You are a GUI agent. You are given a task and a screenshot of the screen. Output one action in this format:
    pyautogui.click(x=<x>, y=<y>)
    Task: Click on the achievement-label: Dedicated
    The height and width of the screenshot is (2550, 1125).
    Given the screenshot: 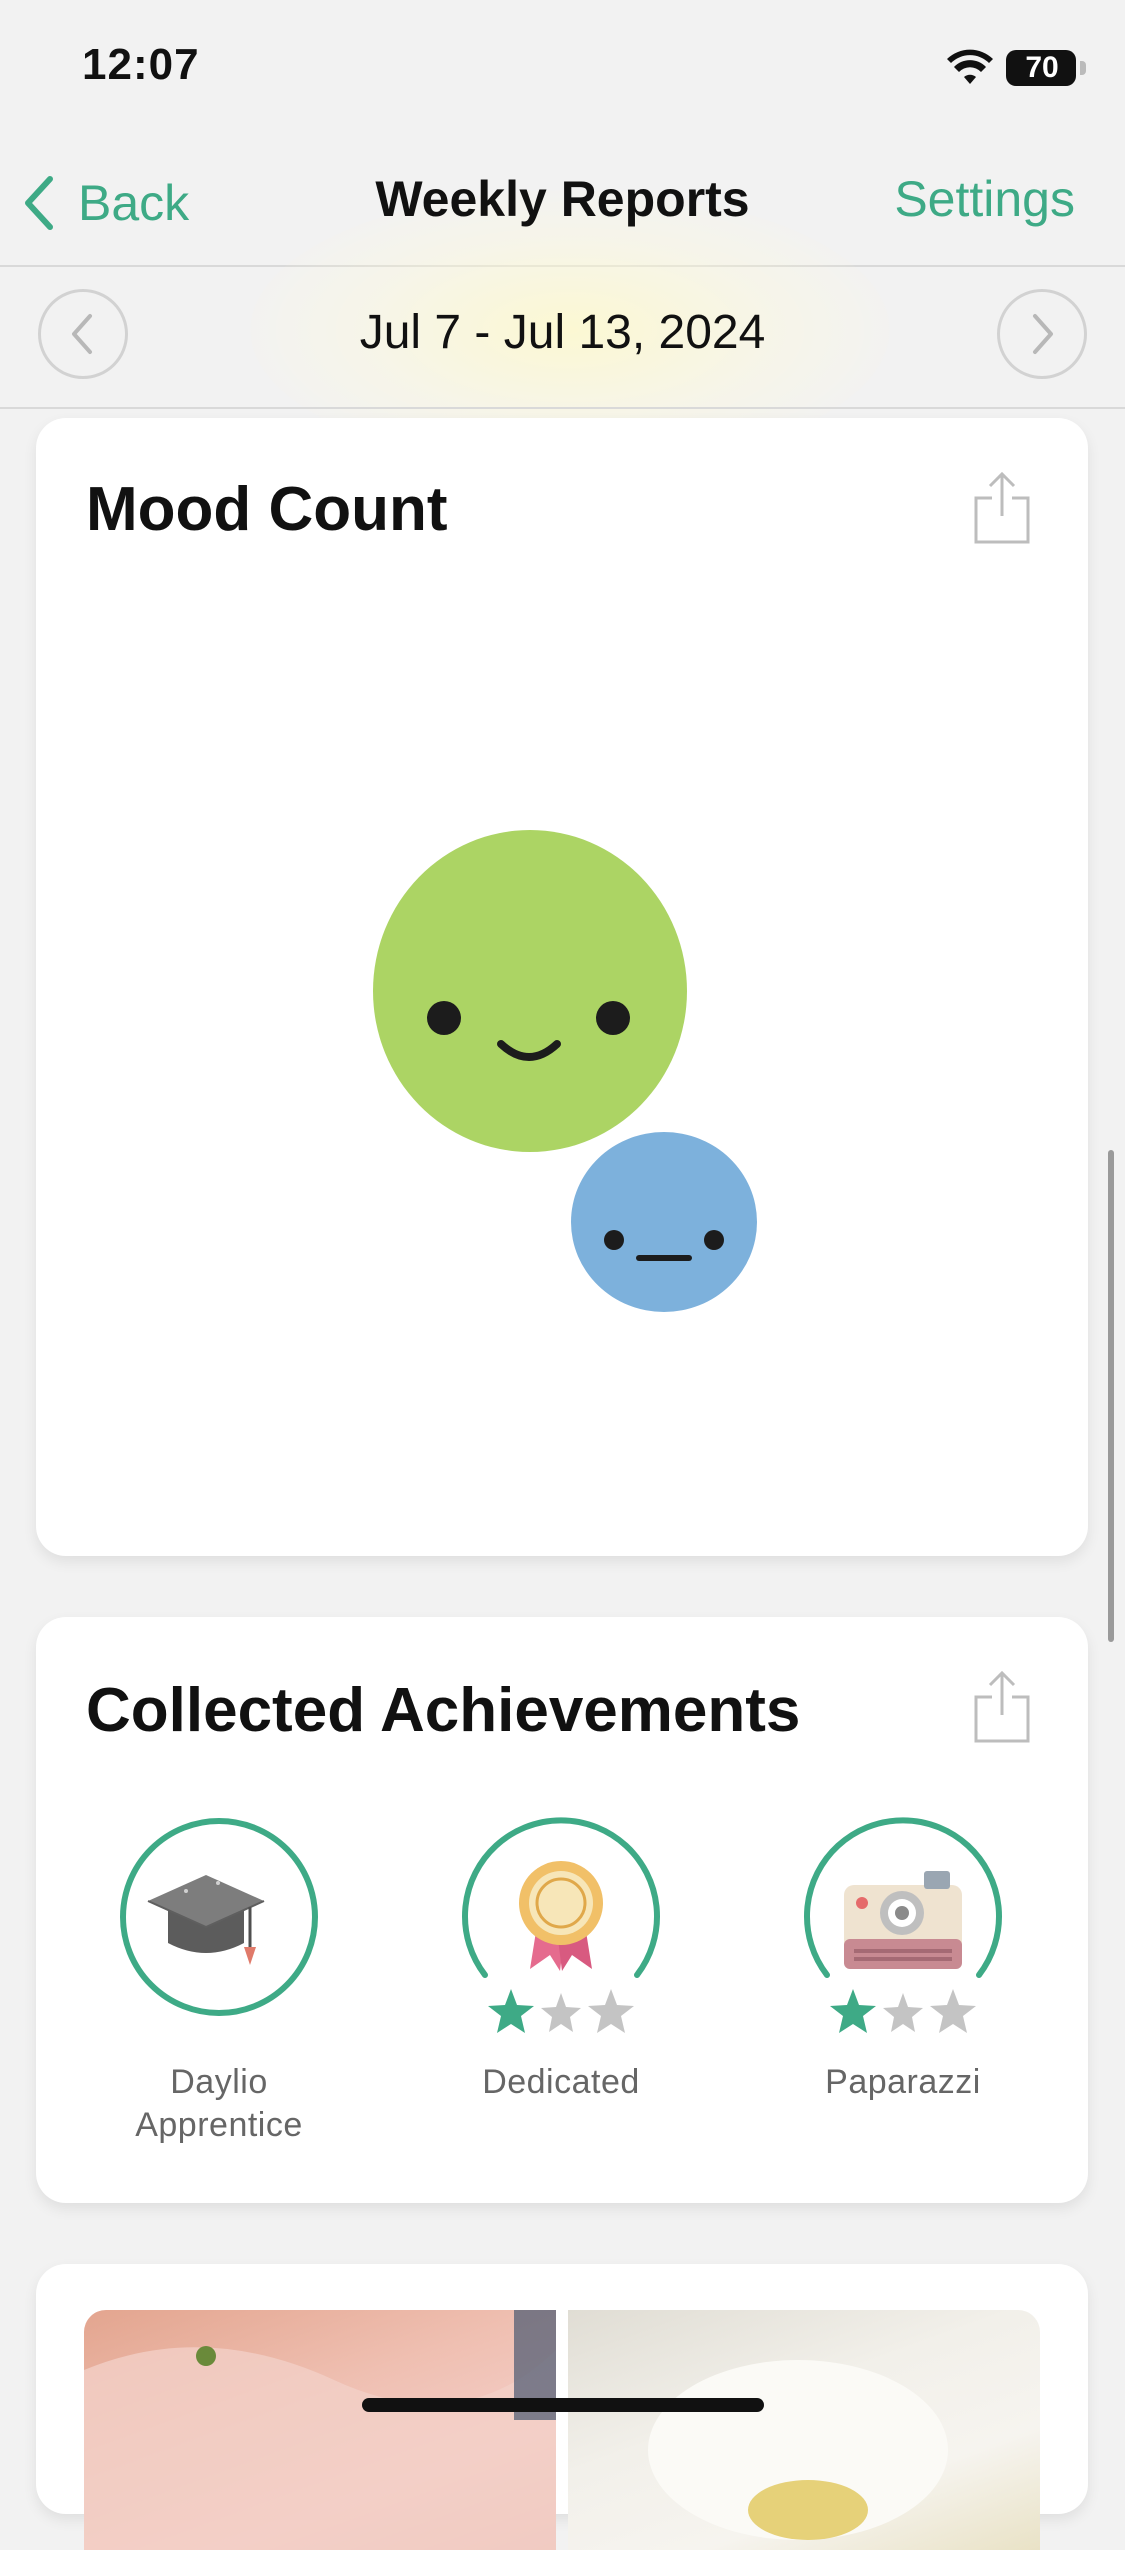 What is the action you would take?
    pyautogui.click(x=561, y=2082)
    